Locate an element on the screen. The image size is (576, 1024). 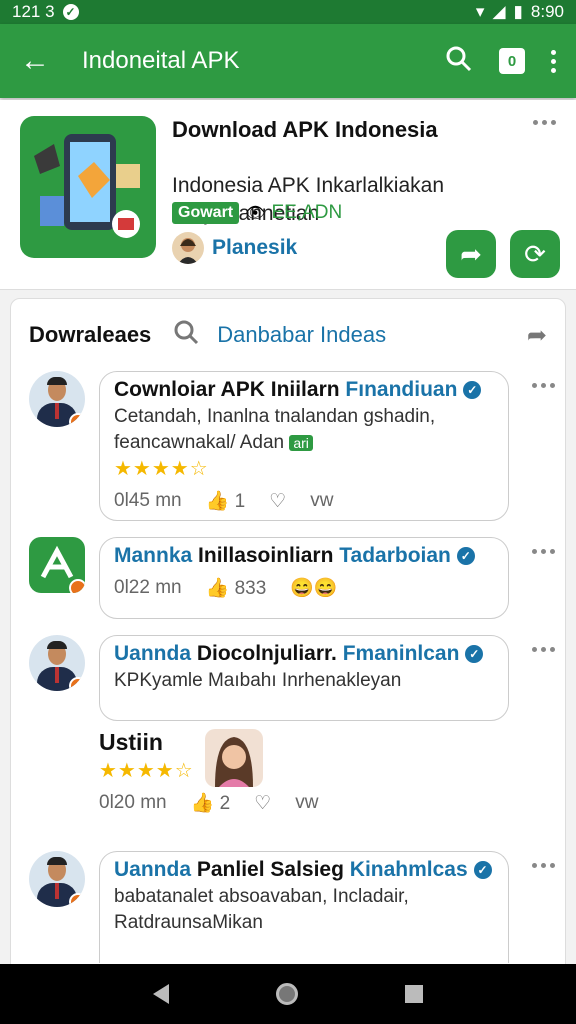
card-label: Dowraleaes is located at coordinates (90, 334).